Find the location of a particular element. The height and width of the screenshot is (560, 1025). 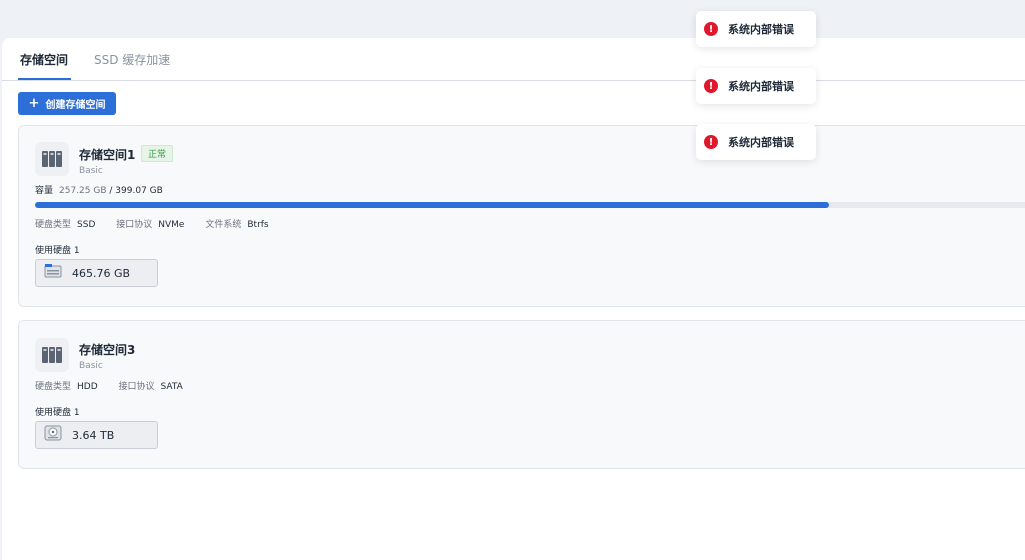

capacity-used: 257.25 GB is located at coordinates (83, 191).